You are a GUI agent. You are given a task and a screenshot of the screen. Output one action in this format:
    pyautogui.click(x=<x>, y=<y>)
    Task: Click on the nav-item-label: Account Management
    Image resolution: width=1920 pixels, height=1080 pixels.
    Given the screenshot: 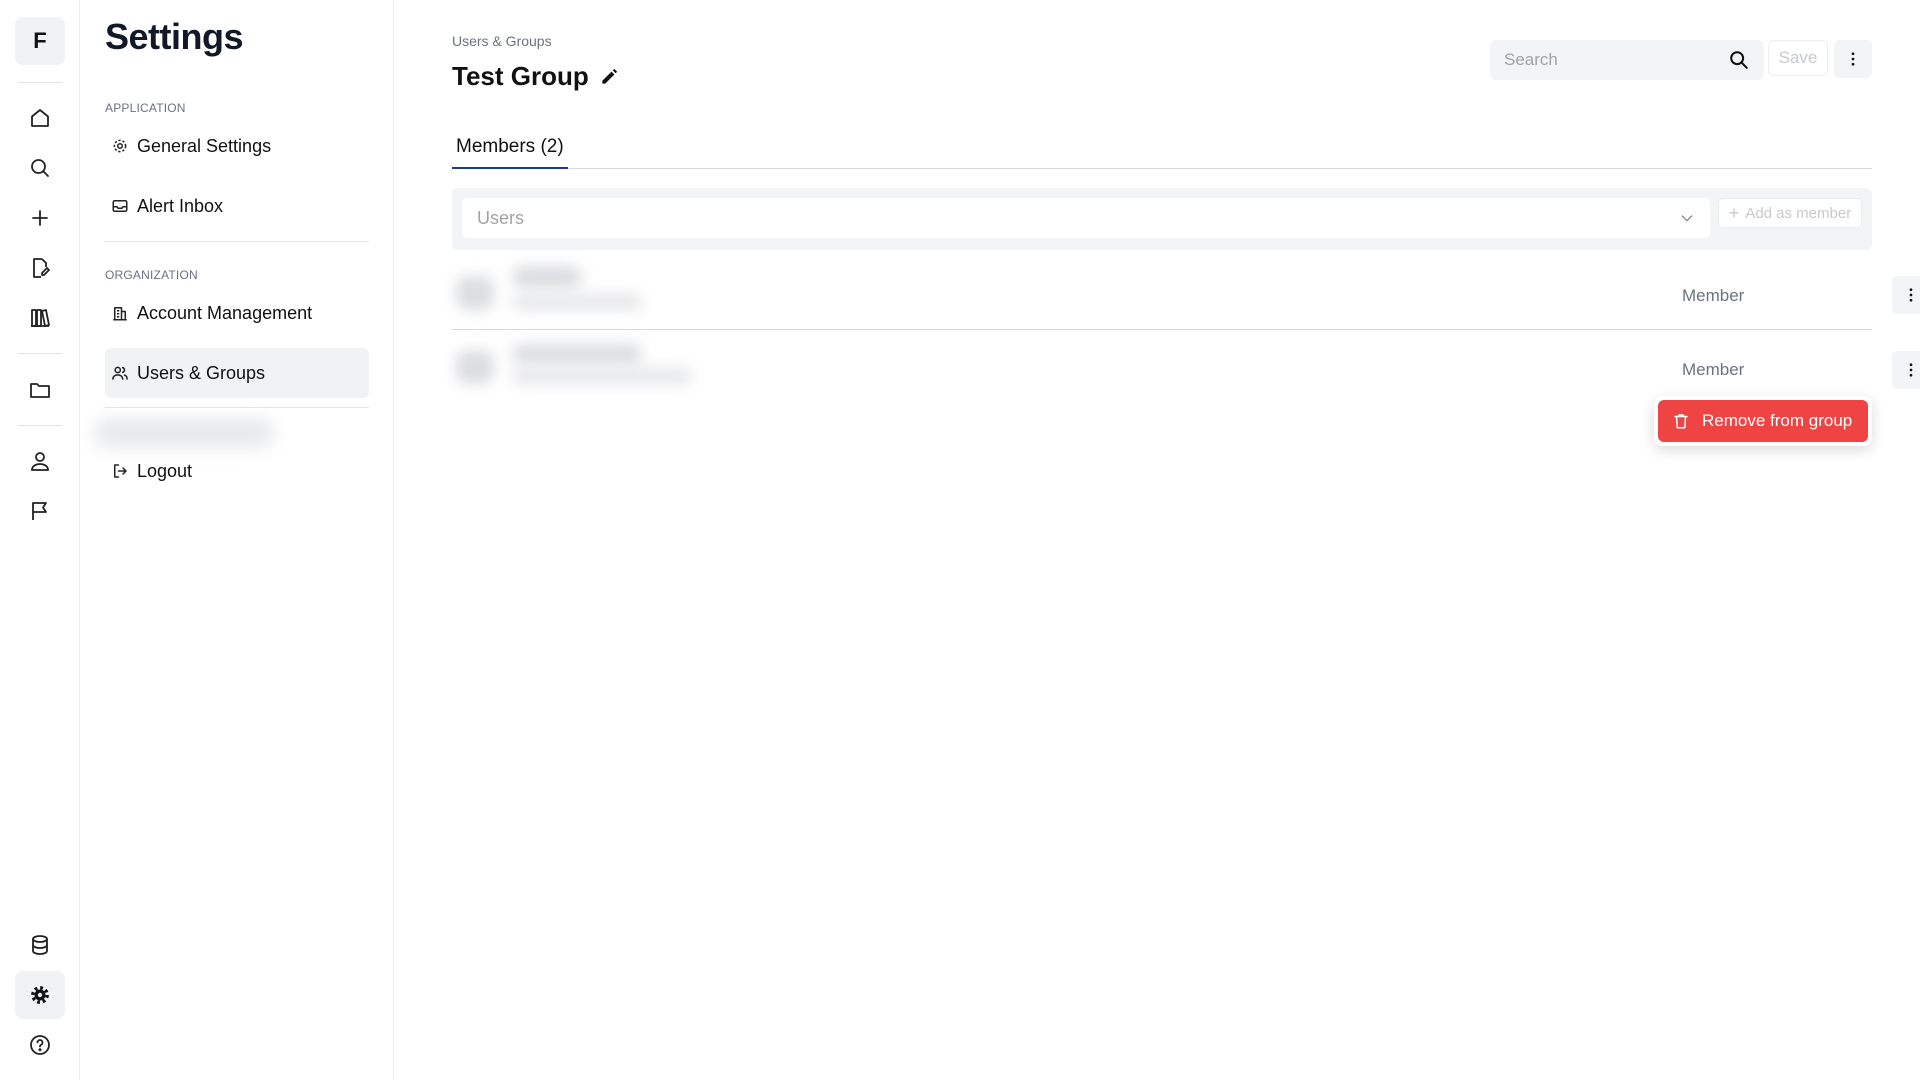 What is the action you would take?
    pyautogui.click(x=225, y=312)
    